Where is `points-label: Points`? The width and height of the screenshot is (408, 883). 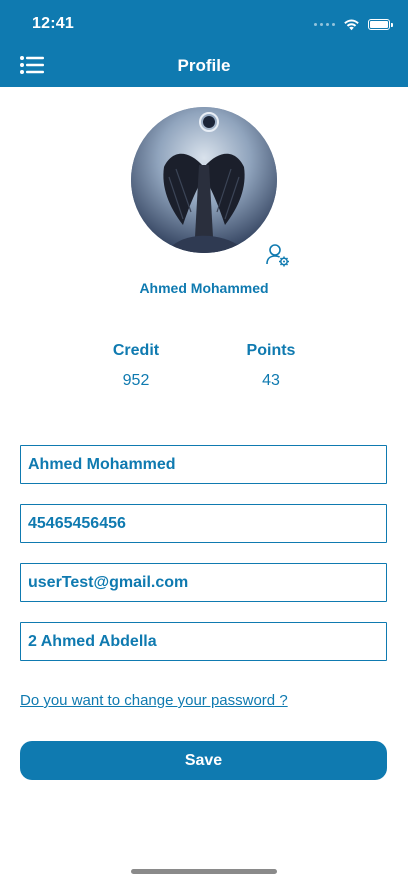 points-label: Points is located at coordinates (271, 350).